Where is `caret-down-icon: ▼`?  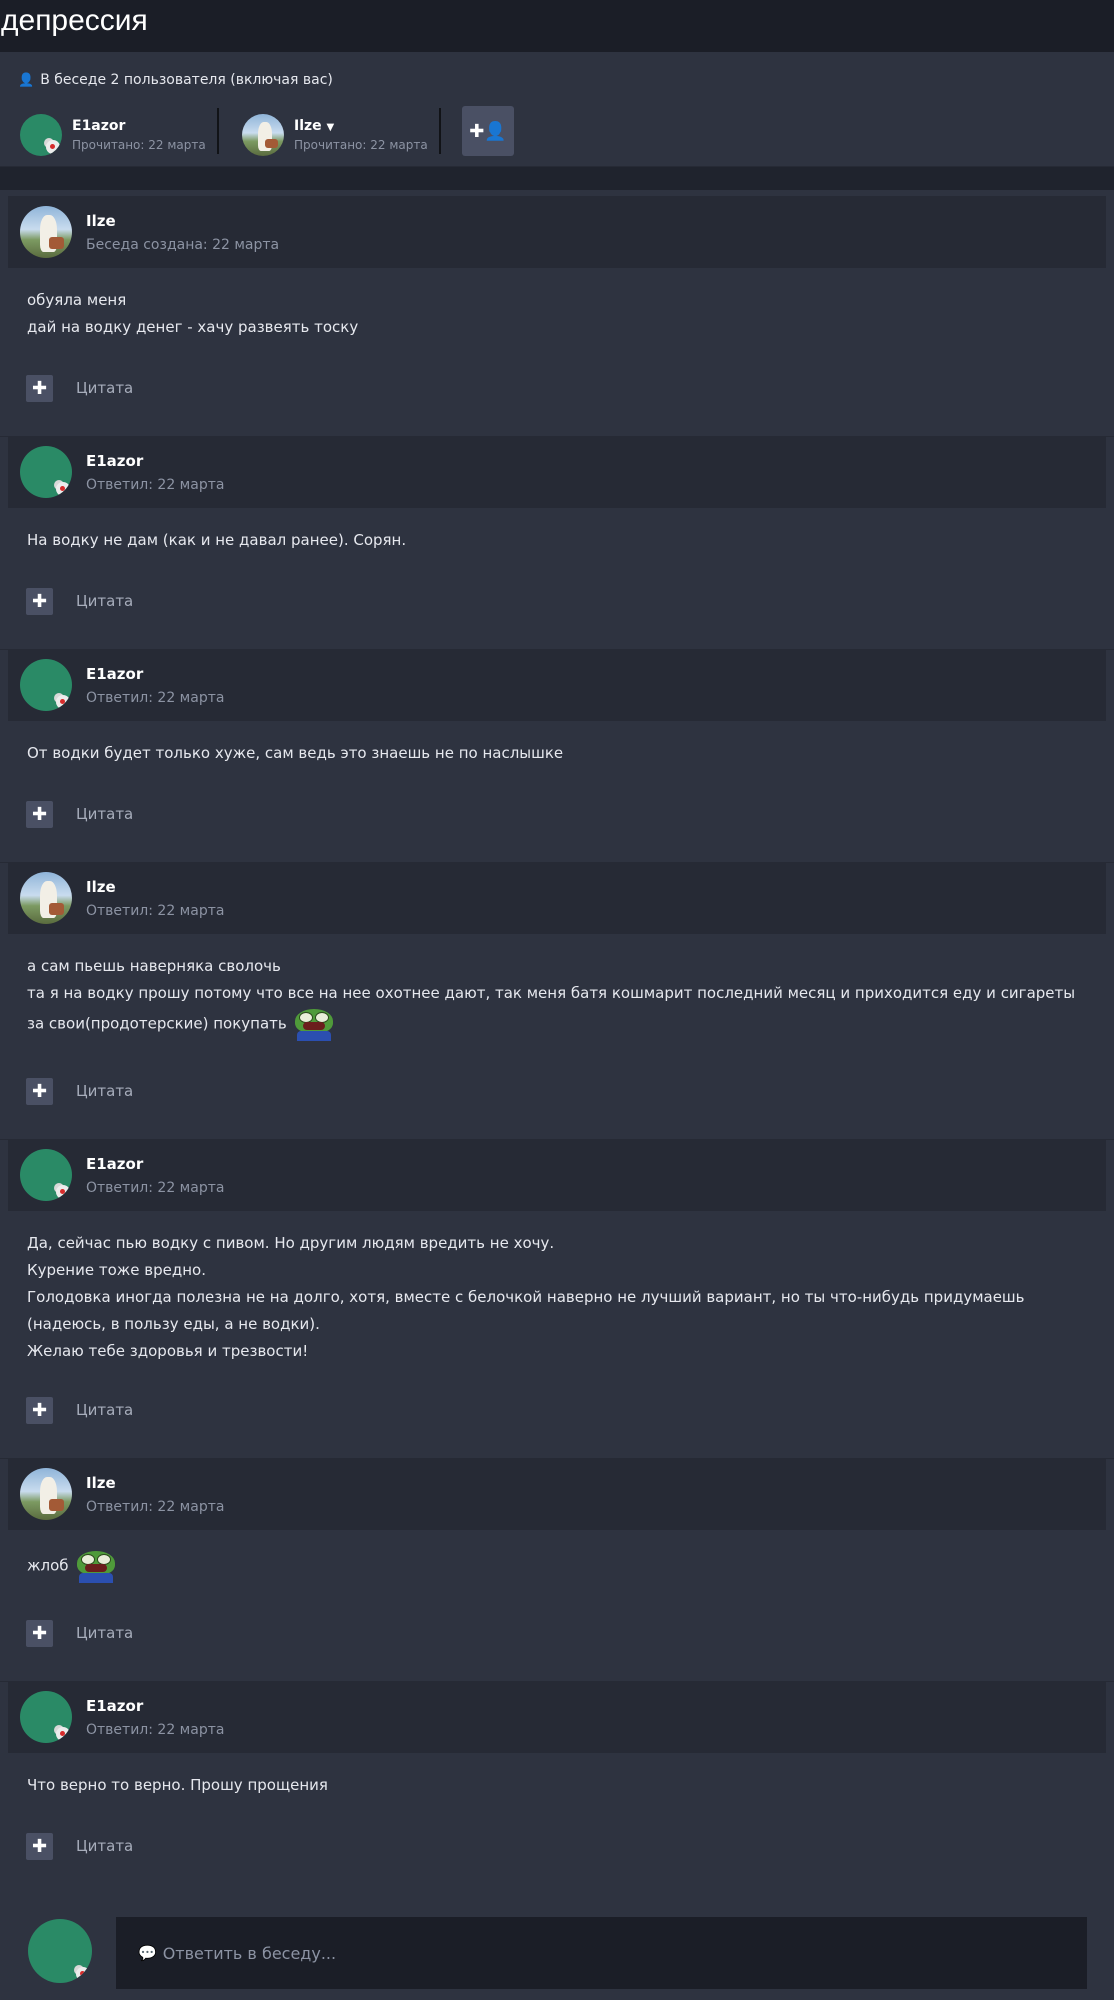 caret-down-icon: ▼ is located at coordinates (331, 127).